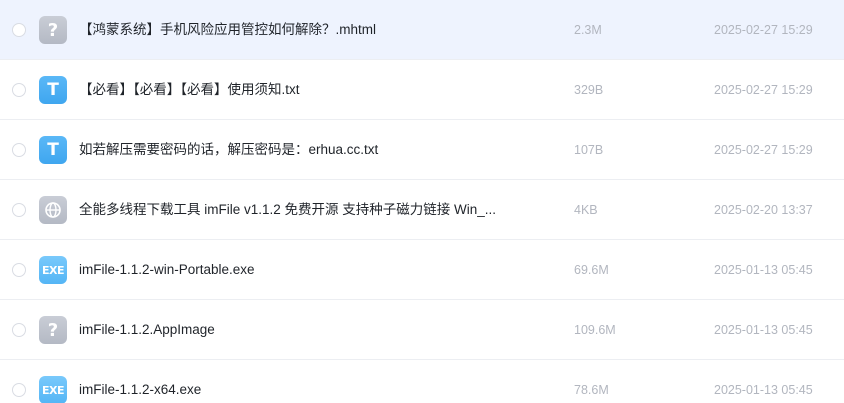 This screenshot has width=844, height=403. What do you see at coordinates (595, 330) in the screenshot?
I see `file-size: 109.6M` at bounding box center [595, 330].